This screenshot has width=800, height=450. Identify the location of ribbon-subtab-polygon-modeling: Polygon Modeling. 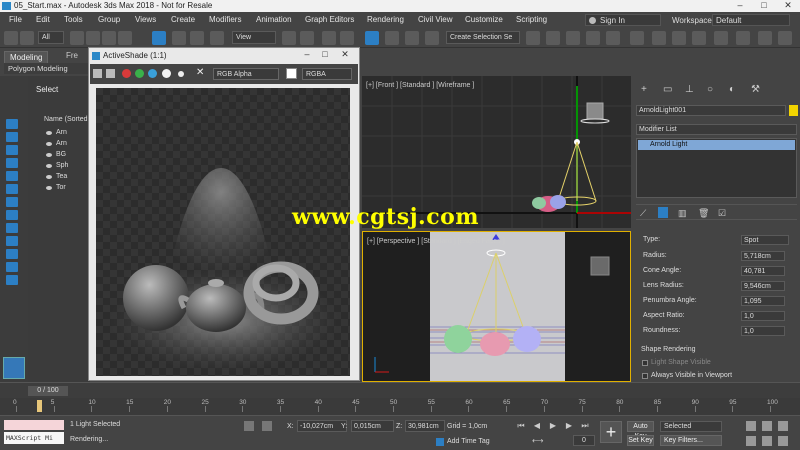
(47, 68).